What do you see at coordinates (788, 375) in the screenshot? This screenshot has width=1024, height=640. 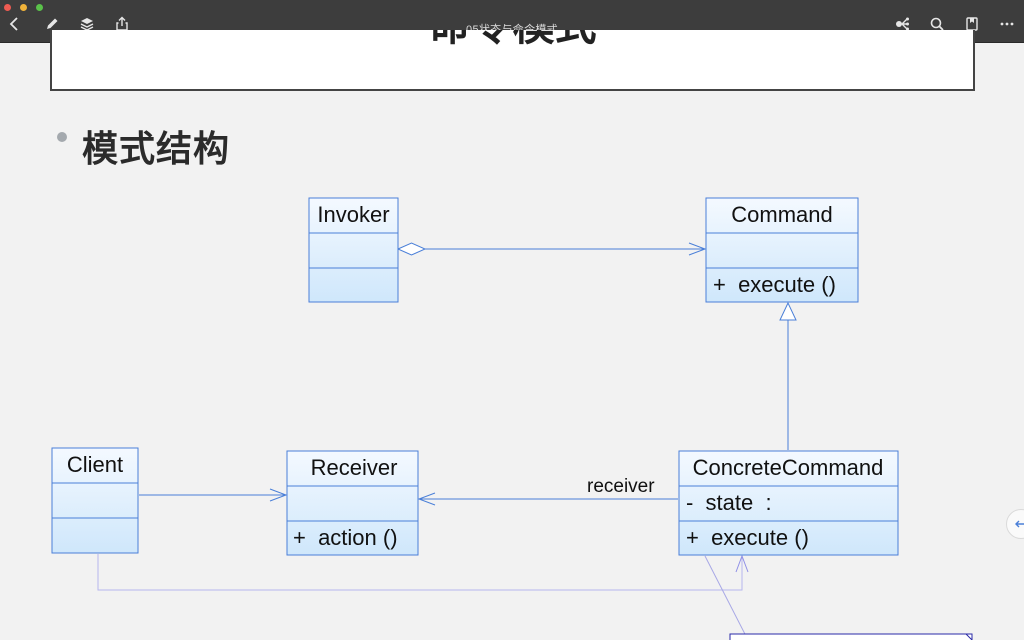 I see `concretecommand-command-generalization` at bounding box center [788, 375].